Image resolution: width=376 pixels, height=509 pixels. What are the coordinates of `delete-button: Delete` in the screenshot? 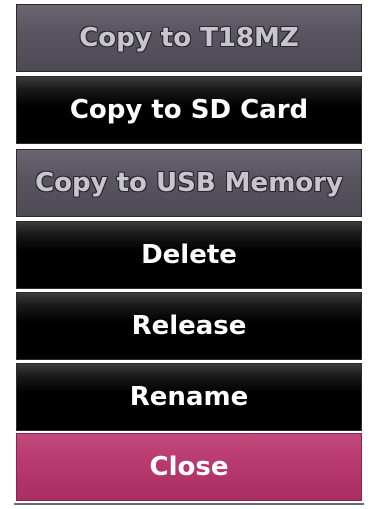 It's located at (189, 255).